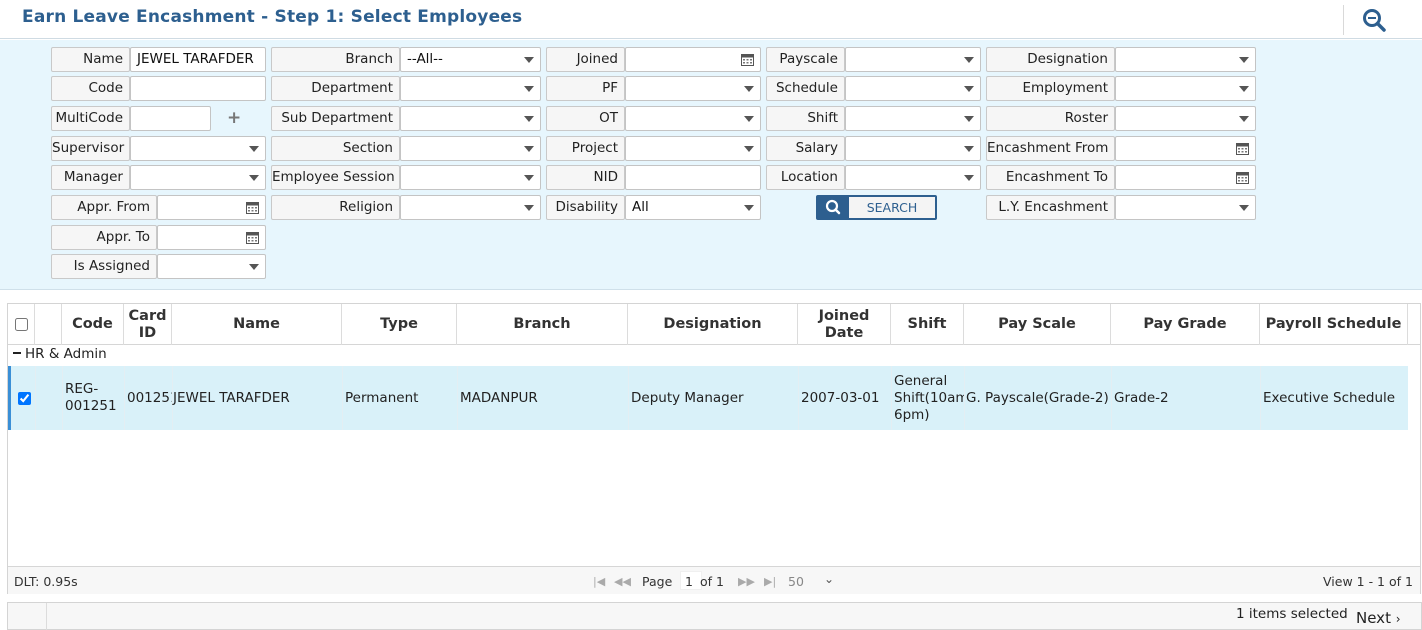 Image resolution: width=1422 pixels, height=630 pixels. What do you see at coordinates (712, 581) in the screenshot?
I see `page-count: of 1` at bounding box center [712, 581].